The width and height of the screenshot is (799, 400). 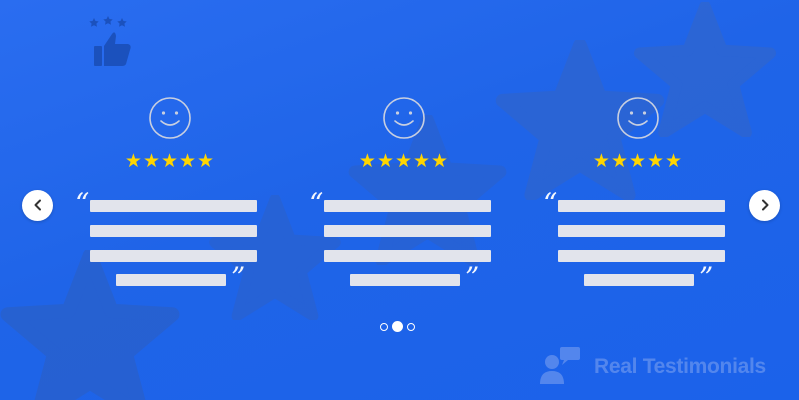 I want to click on thumbs-up-stars-icon, so click(x=112, y=42).